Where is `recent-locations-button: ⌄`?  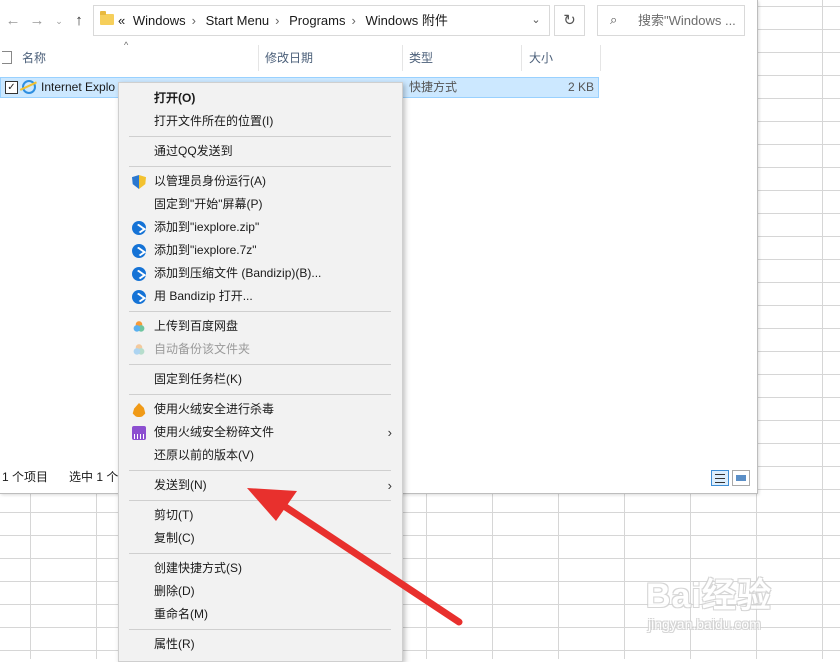 recent-locations-button: ⌄ is located at coordinates (59, 21).